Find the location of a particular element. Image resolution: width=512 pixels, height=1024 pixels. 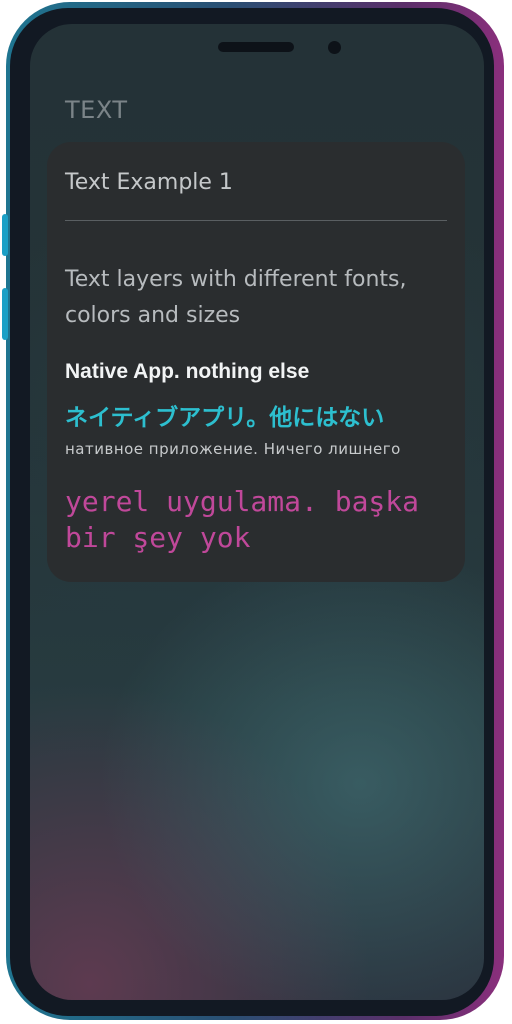

volume-up-button is located at coordinates (5, 235).